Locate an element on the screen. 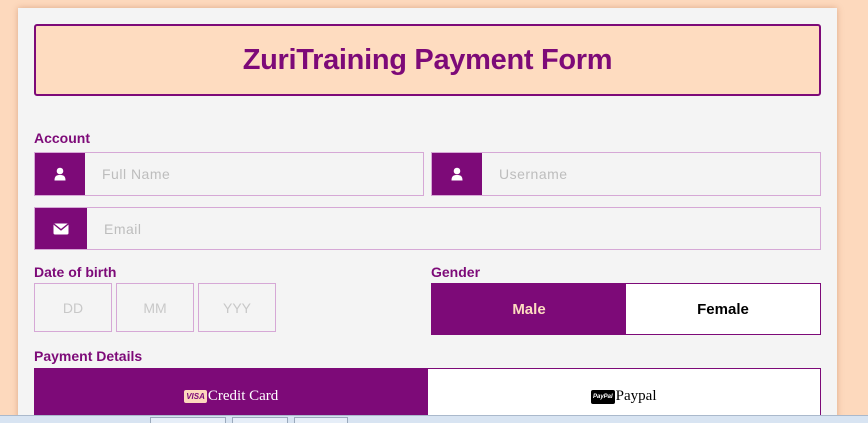  credit-card-label: Credit Card is located at coordinates (243, 396).